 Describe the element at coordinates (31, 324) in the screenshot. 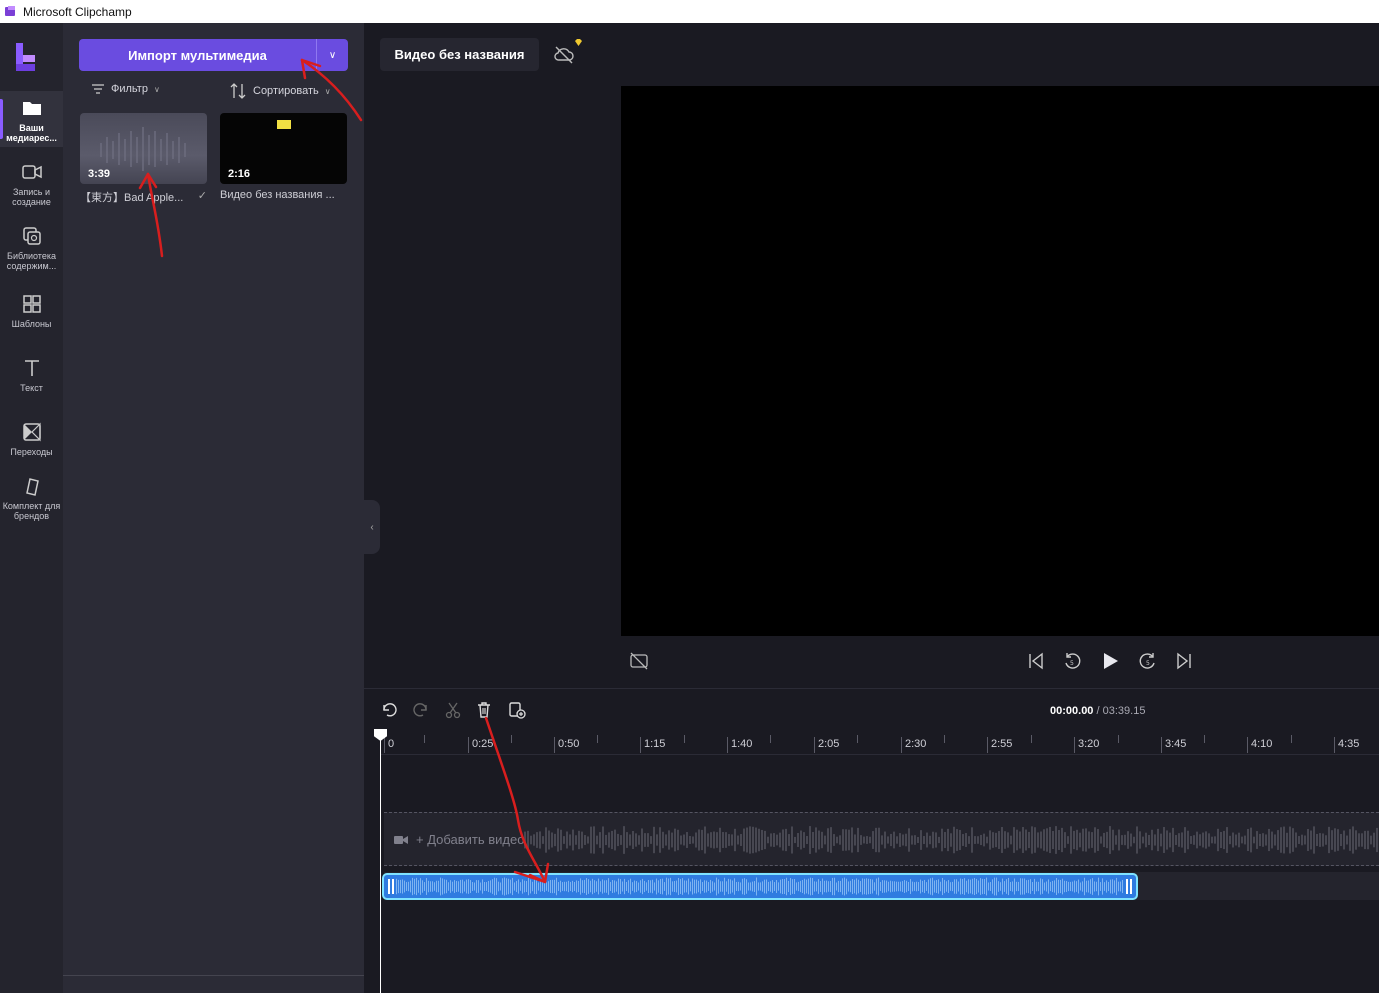

I see `nav-item-label: Шаблоны` at that location.